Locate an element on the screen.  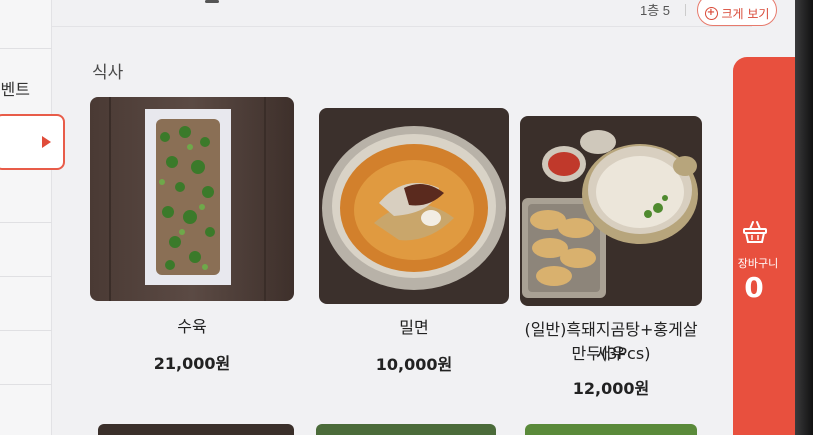
product-image-milmyeon is located at coordinates (414, 206).